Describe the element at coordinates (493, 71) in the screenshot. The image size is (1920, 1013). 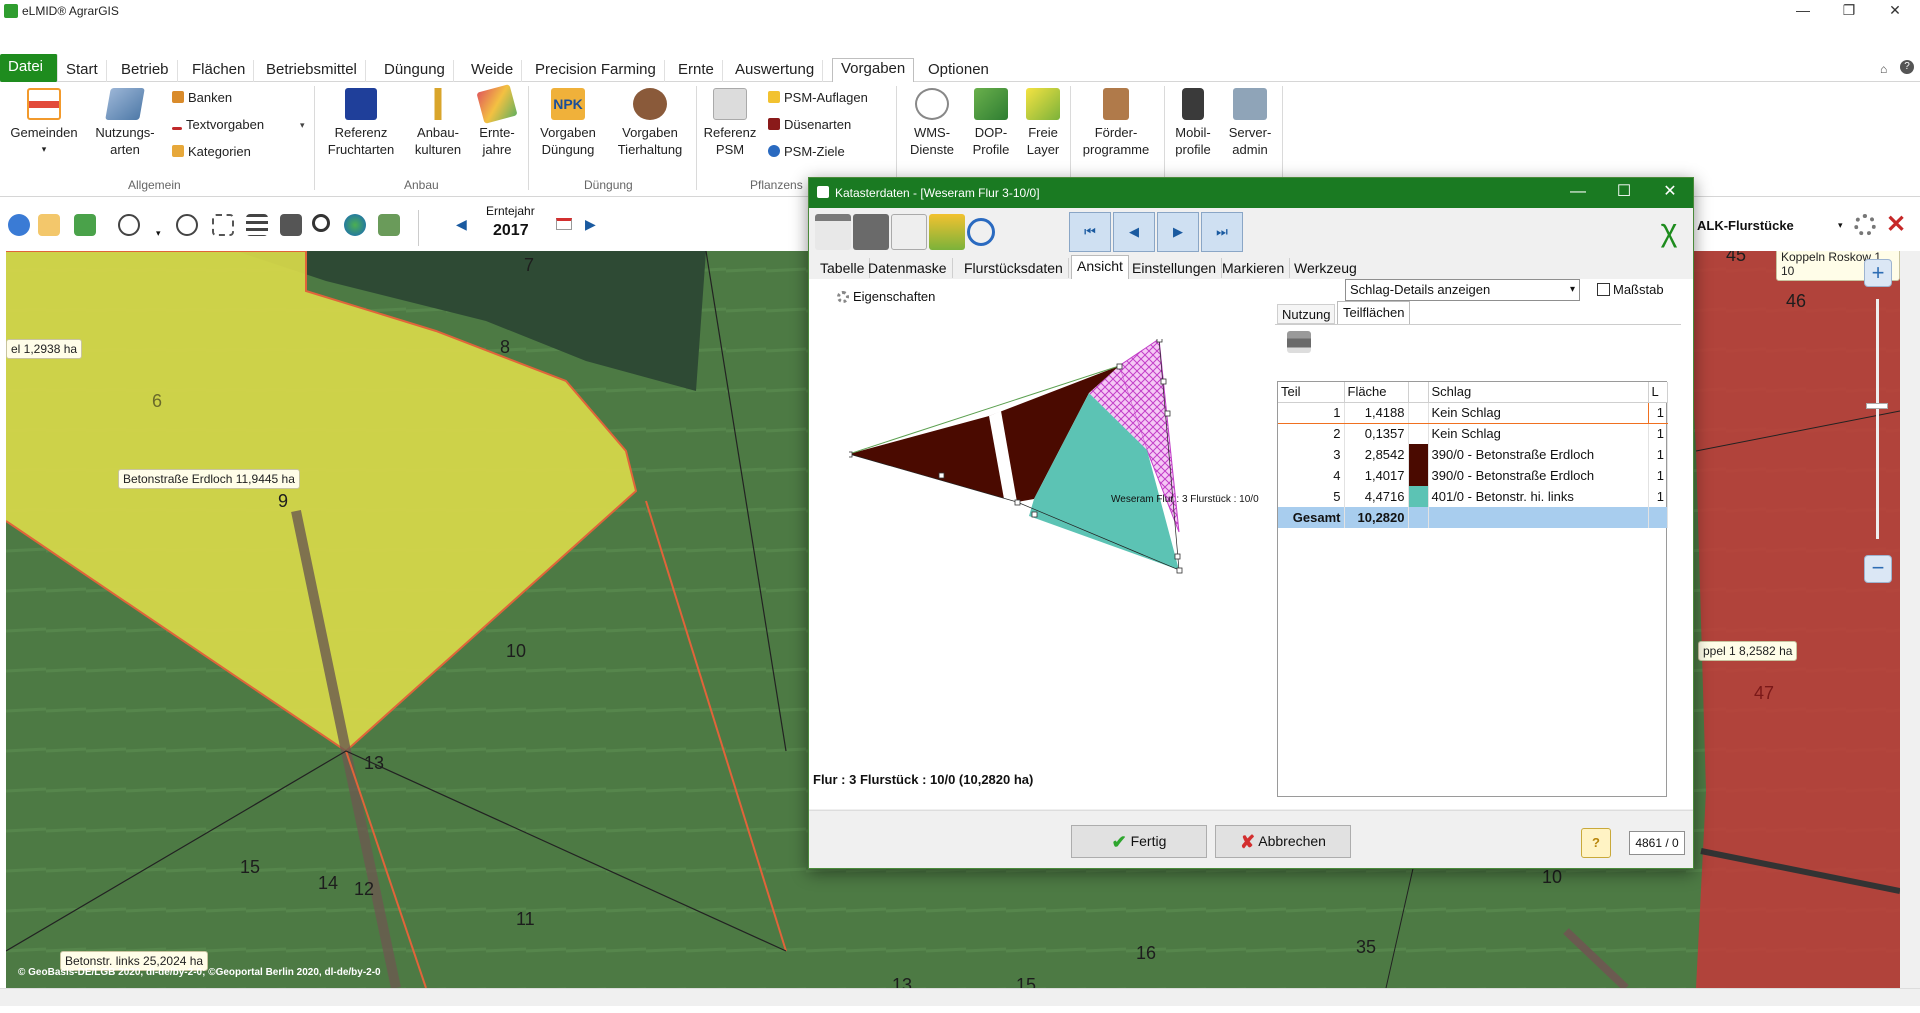
I see `tab-weide: Weide` at that location.